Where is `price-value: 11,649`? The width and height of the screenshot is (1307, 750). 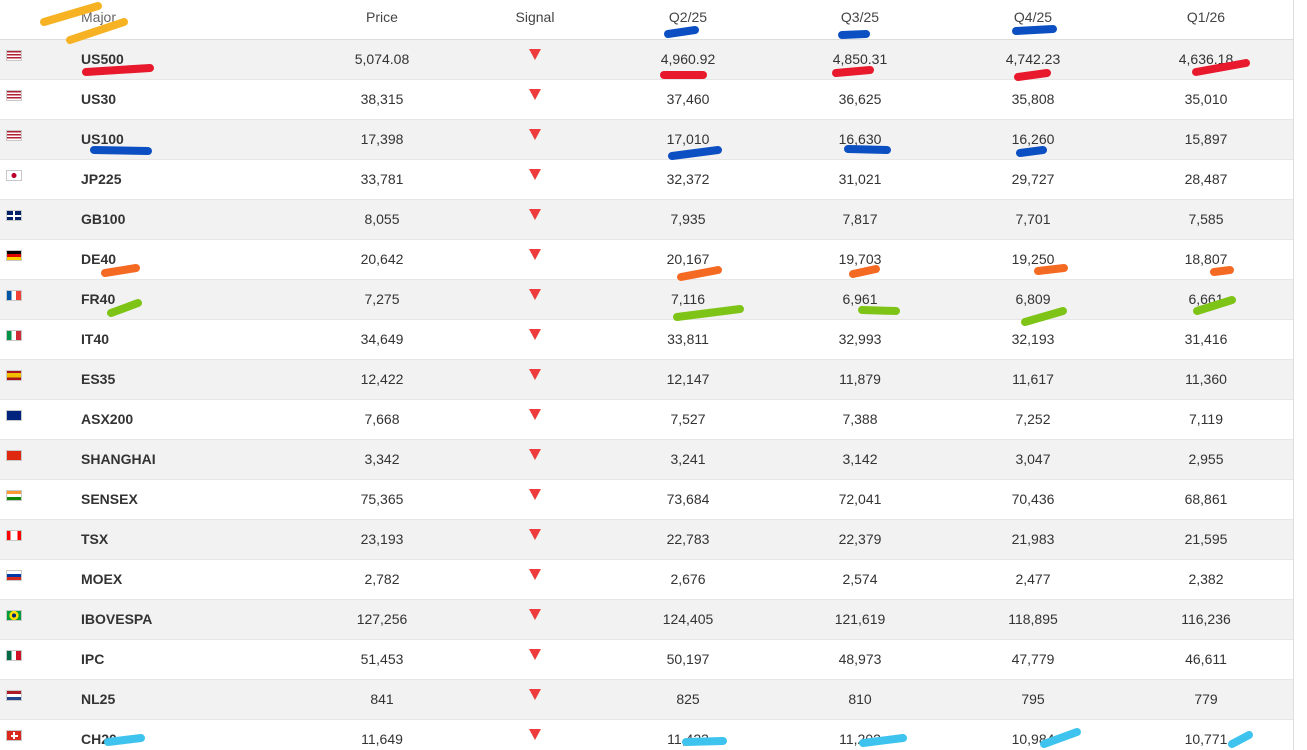 price-value: 11,649 is located at coordinates (382, 739).